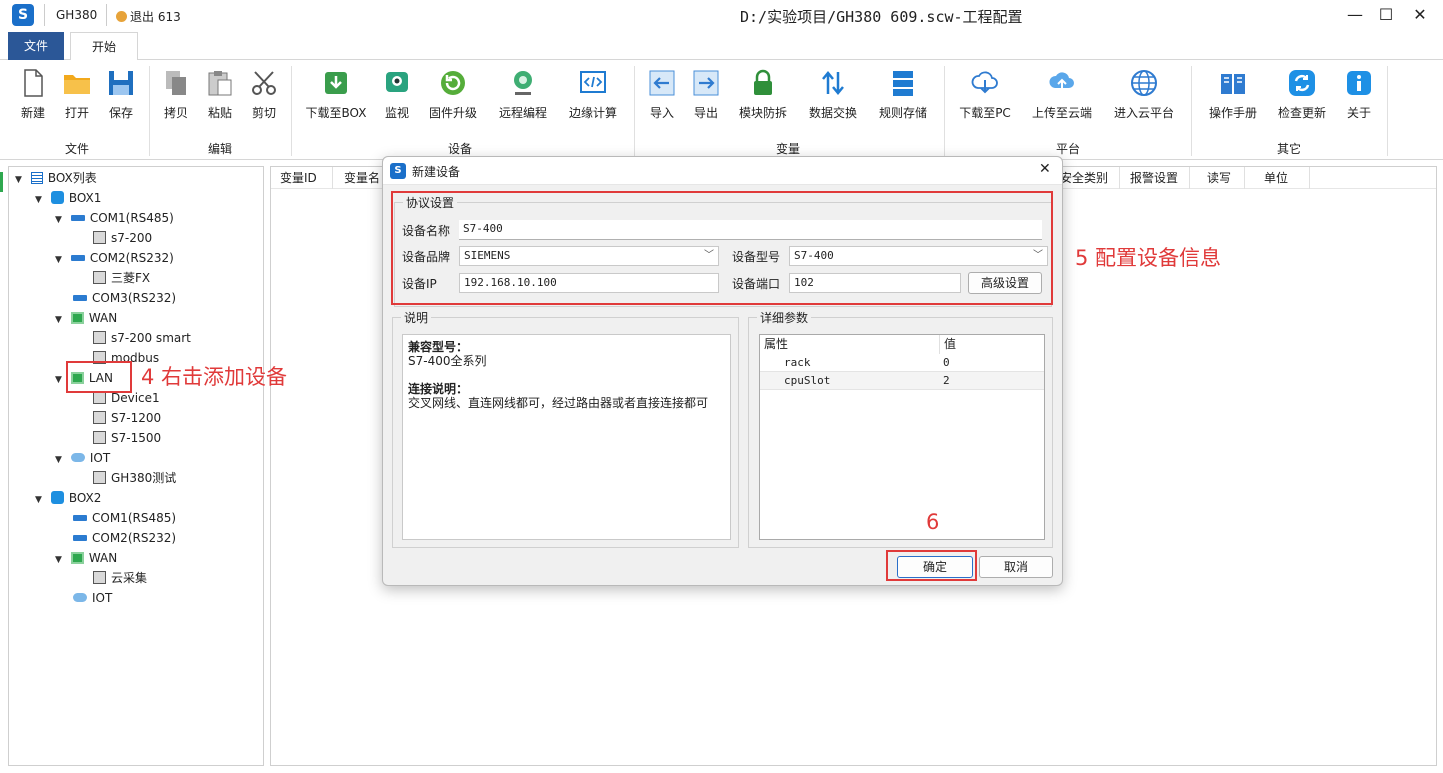 The height and width of the screenshot is (773, 1443). What do you see at coordinates (1062, 94) in the screenshot?
I see `upload-to-cloud-button: 上传至云端` at bounding box center [1062, 94].